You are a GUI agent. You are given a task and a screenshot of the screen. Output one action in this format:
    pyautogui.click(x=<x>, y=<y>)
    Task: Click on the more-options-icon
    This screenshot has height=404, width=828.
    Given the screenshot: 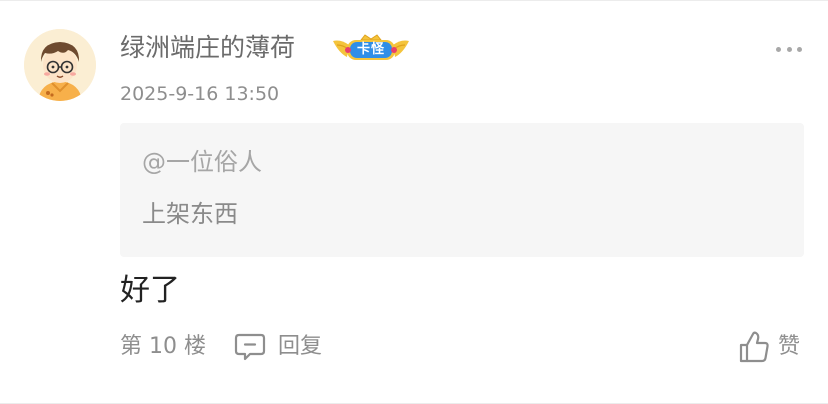 What is the action you would take?
    pyautogui.click(x=789, y=49)
    